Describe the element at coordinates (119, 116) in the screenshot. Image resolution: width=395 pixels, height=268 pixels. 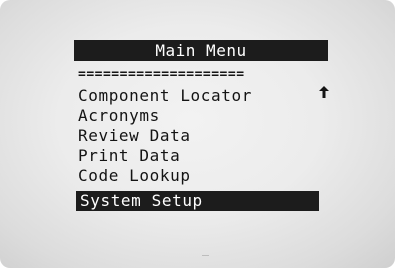
I see `menu-item-acronyms: Acronyms` at that location.